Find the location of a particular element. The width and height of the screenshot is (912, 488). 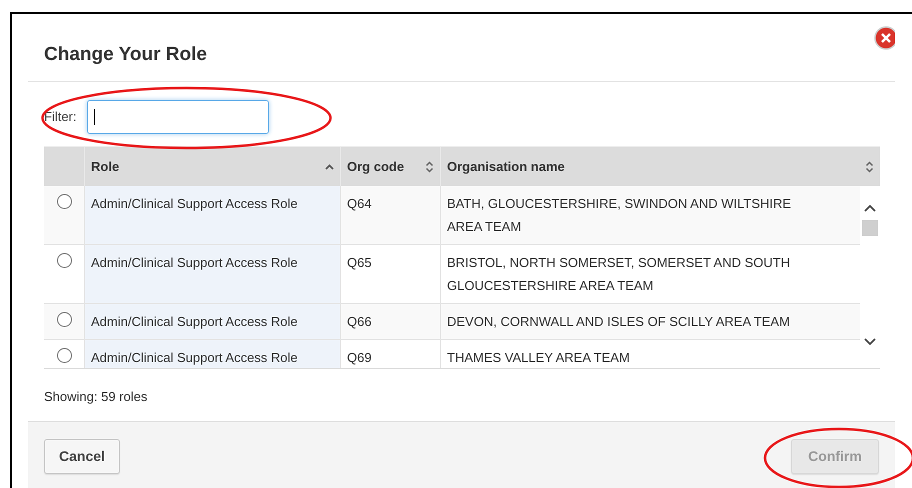

table-cell: Q69 is located at coordinates (359, 357).